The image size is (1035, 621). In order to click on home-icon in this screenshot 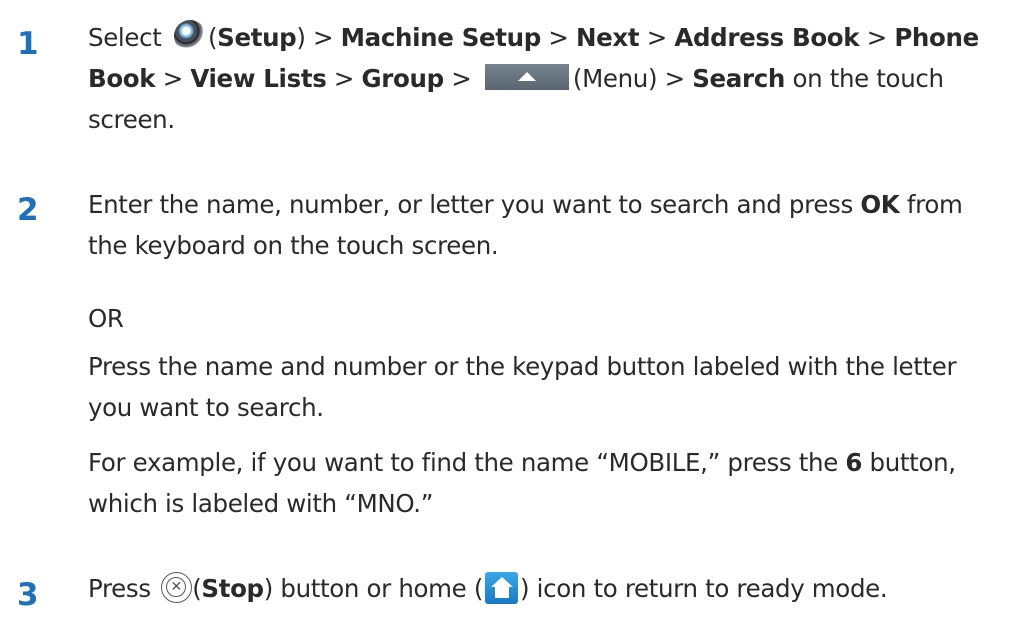, I will do `click(502, 588)`.